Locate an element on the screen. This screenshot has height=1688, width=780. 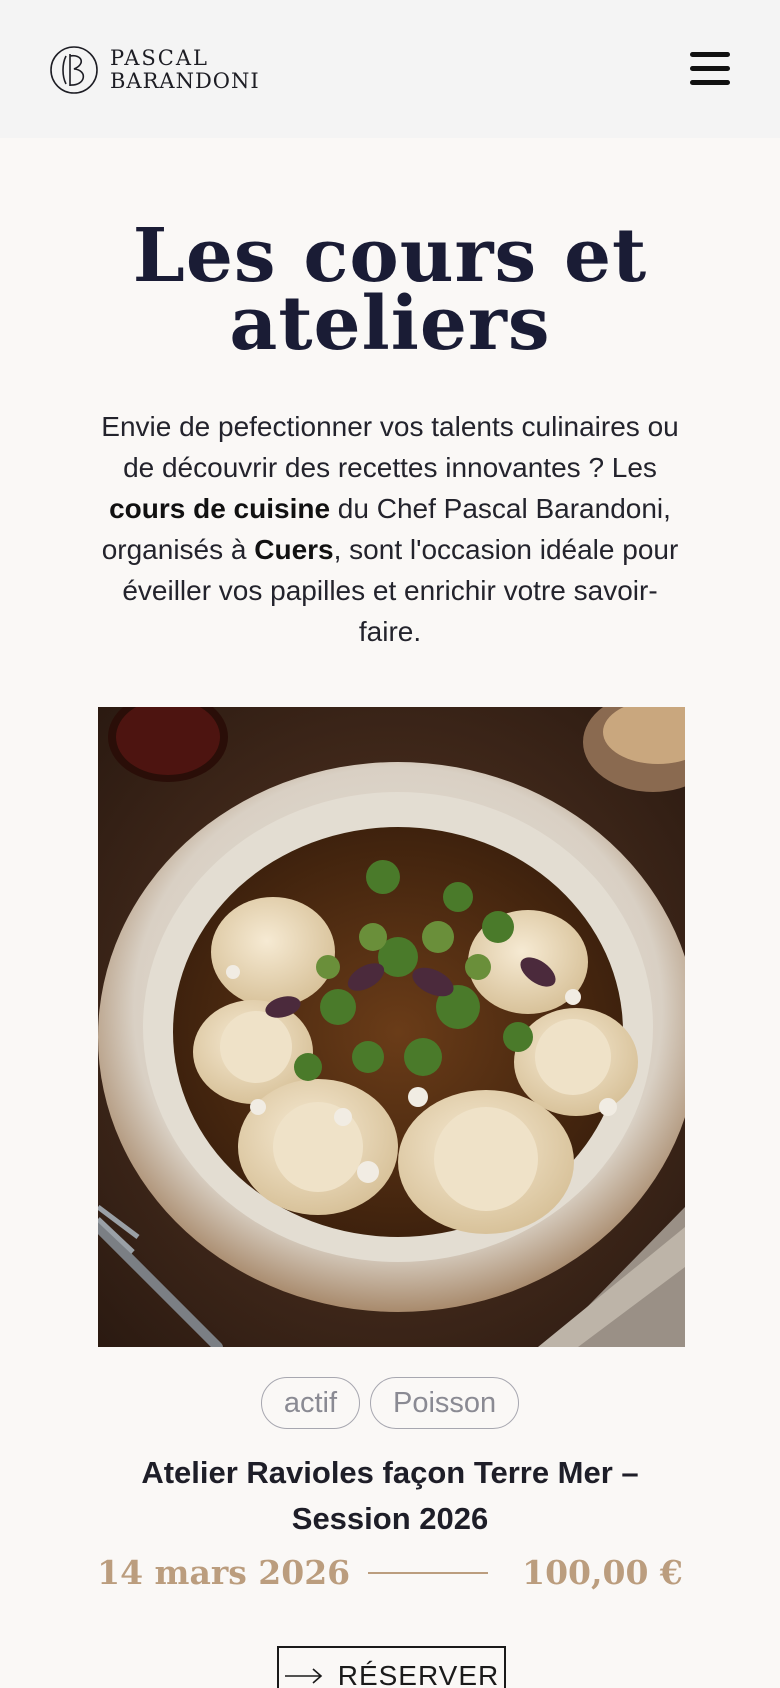
logo-wordmark: PASCAL BARANDONI is located at coordinates (185, 70).